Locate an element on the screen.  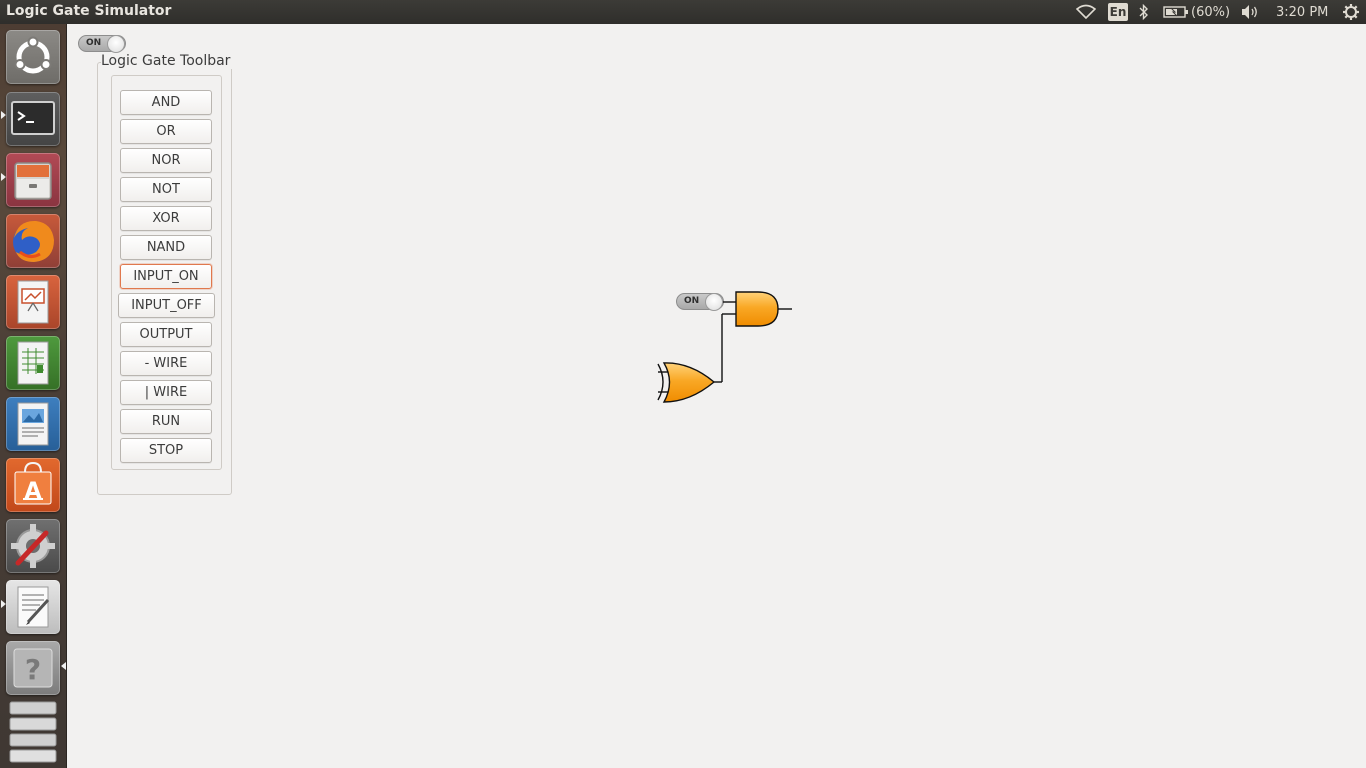
wrench-gear-icon is located at coordinates (33, 546).